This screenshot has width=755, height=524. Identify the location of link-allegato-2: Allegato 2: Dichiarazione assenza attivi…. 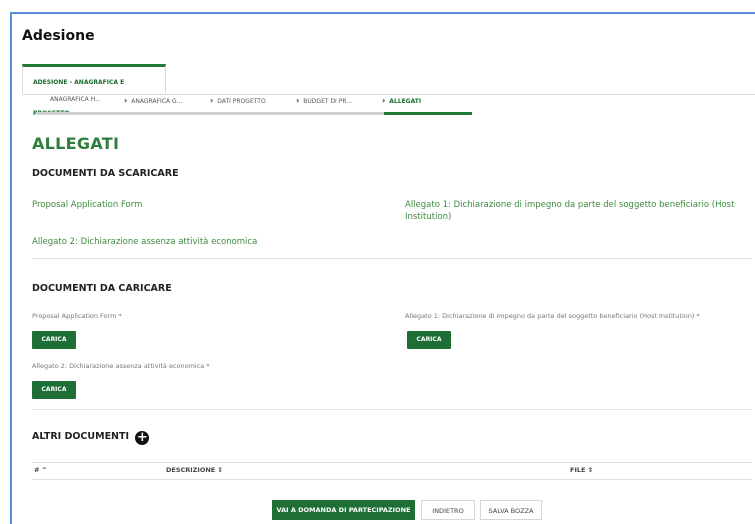
(144, 242).